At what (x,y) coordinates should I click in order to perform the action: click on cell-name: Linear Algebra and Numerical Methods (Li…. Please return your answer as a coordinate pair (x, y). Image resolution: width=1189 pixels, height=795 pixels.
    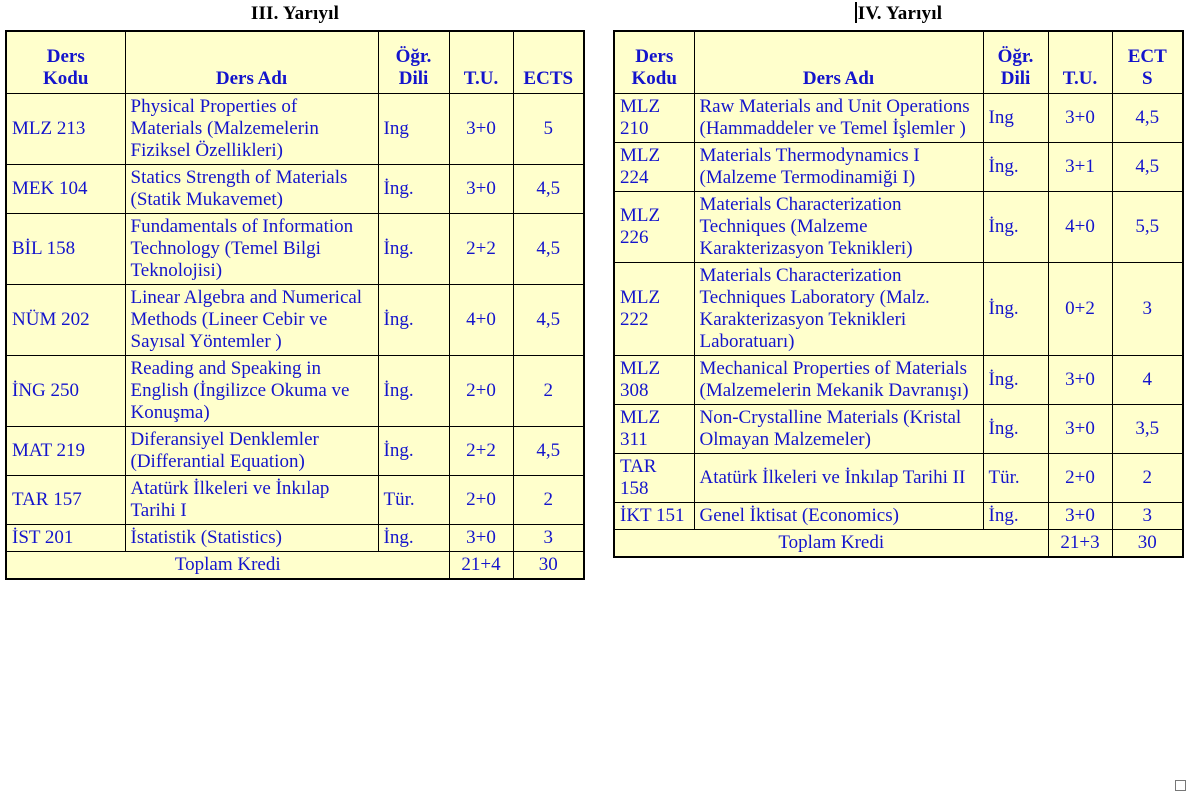
    Looking at the image, I should click on (251, 320).